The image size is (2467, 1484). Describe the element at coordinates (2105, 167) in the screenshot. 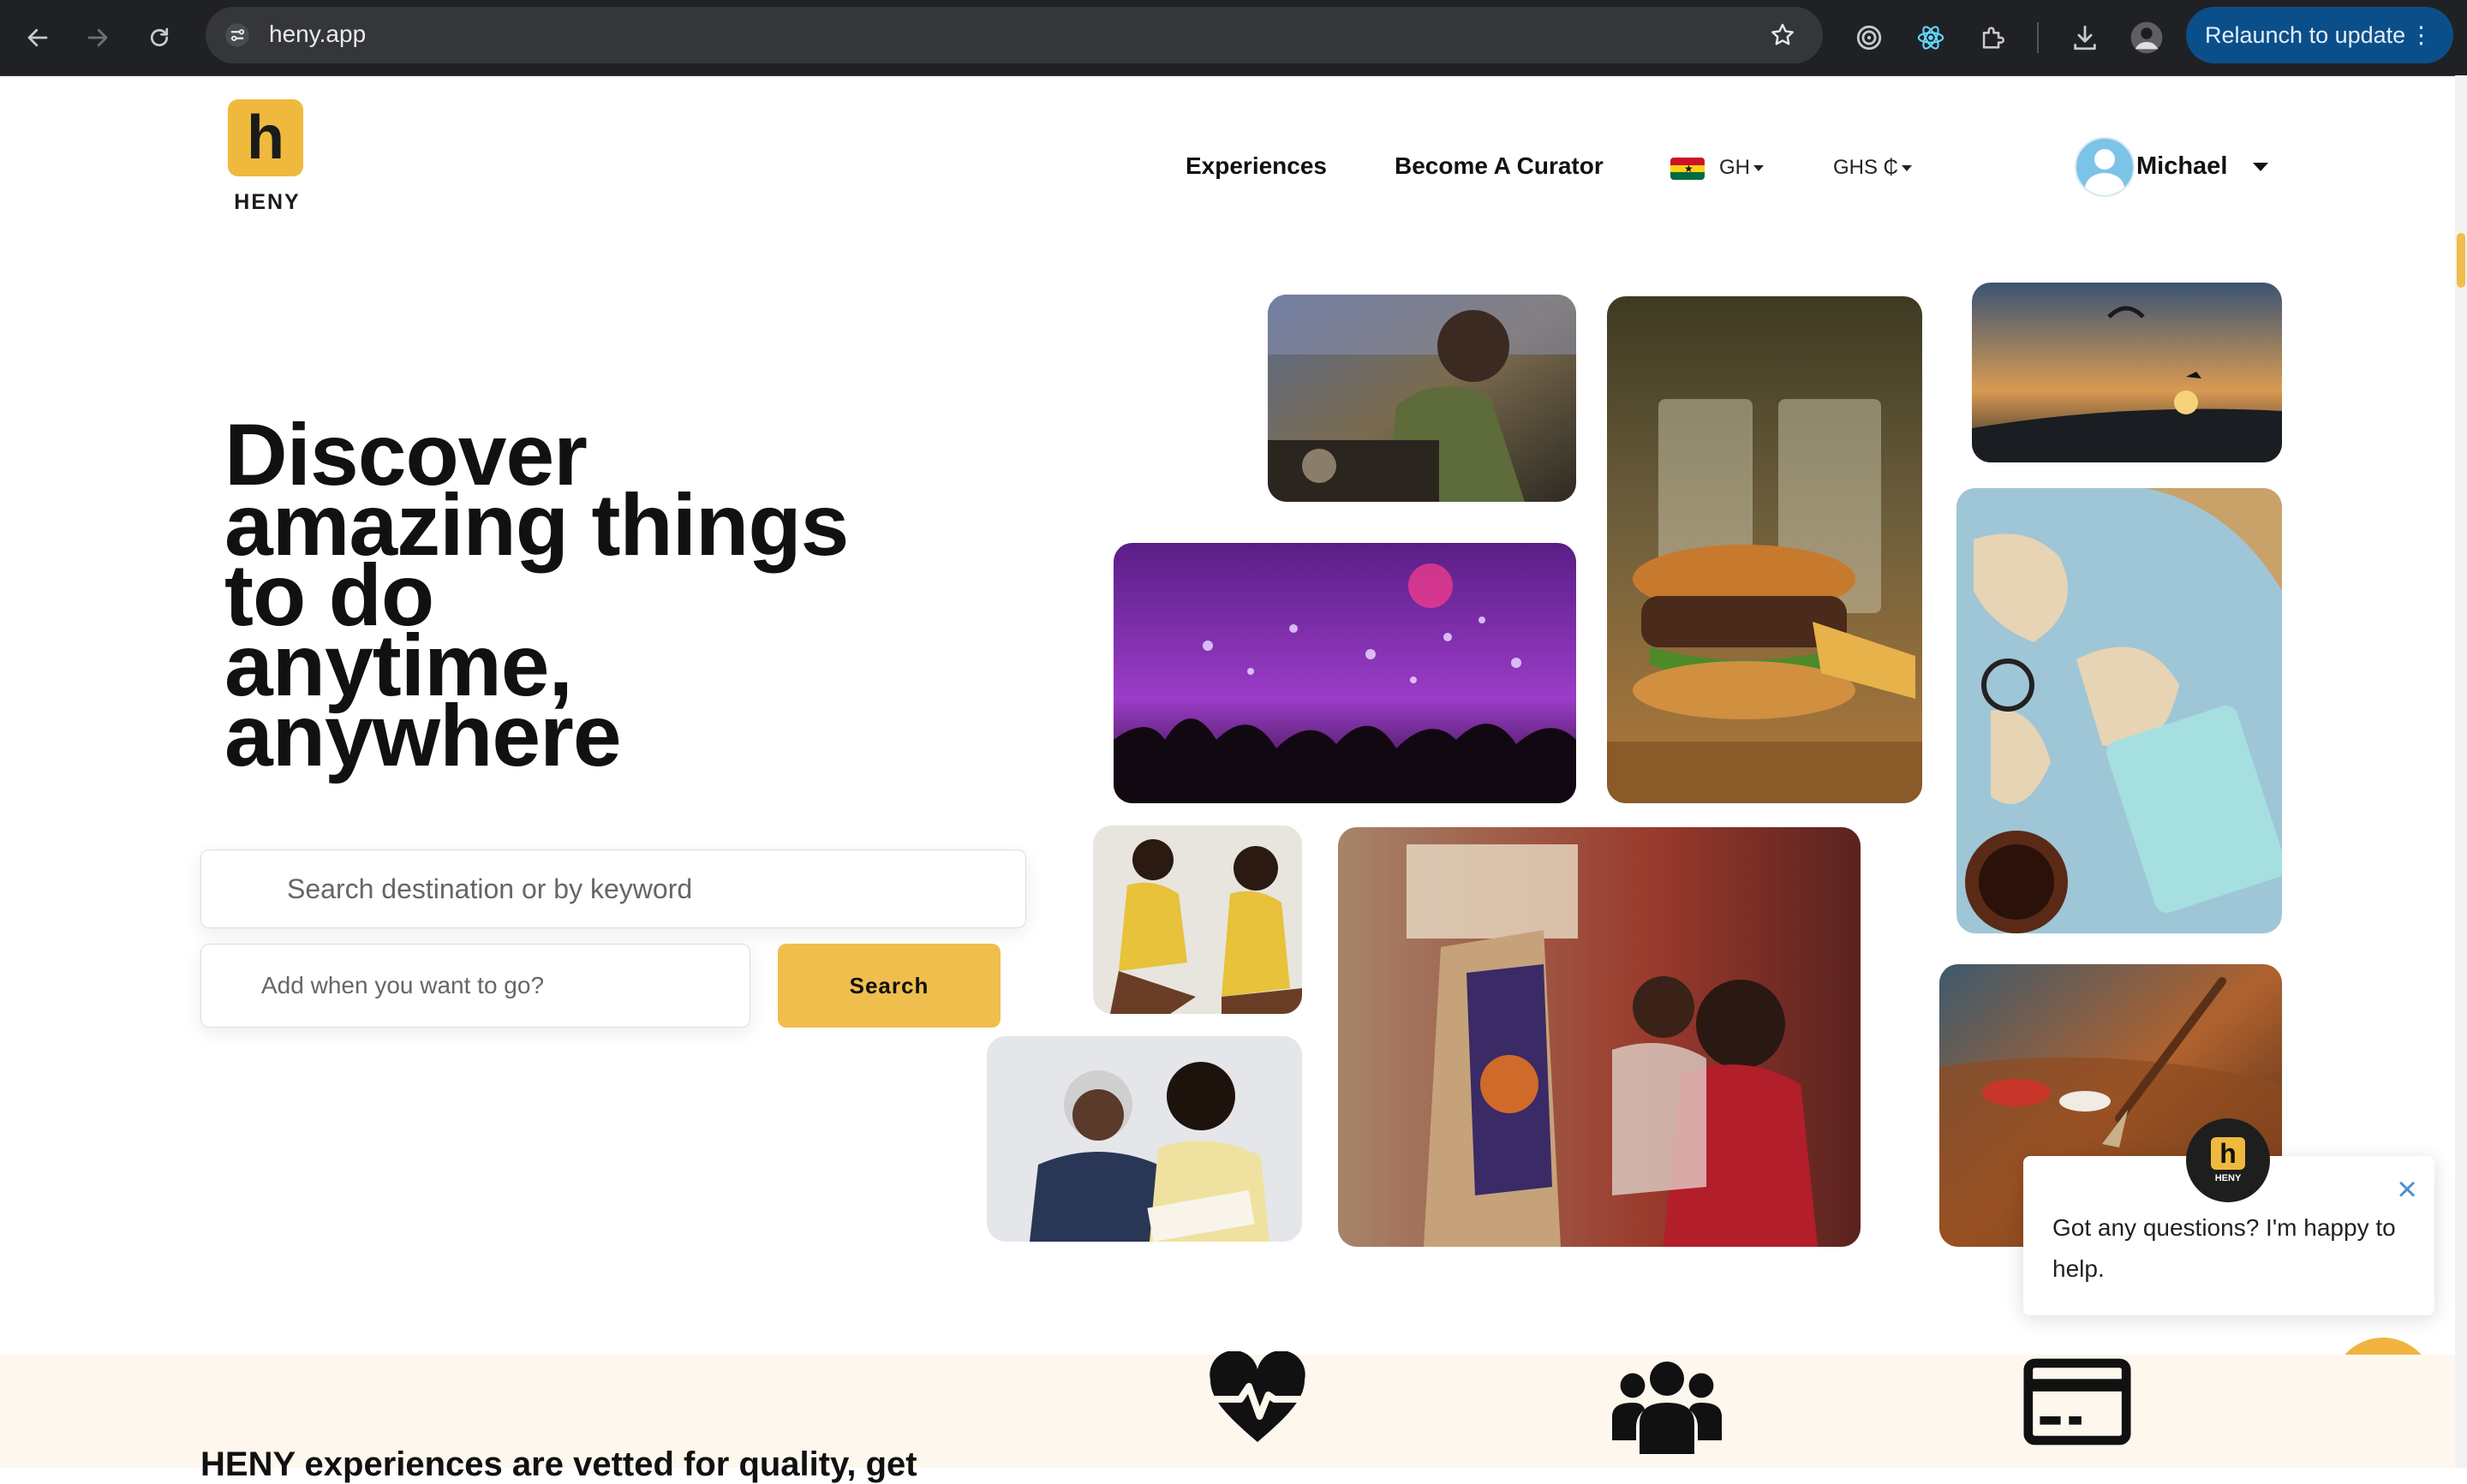

I see `user-avatar` at that location.